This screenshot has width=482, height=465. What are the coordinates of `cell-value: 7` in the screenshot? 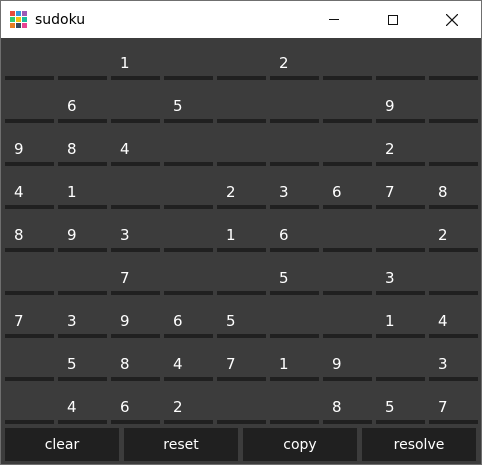 It's located at (443, 407).